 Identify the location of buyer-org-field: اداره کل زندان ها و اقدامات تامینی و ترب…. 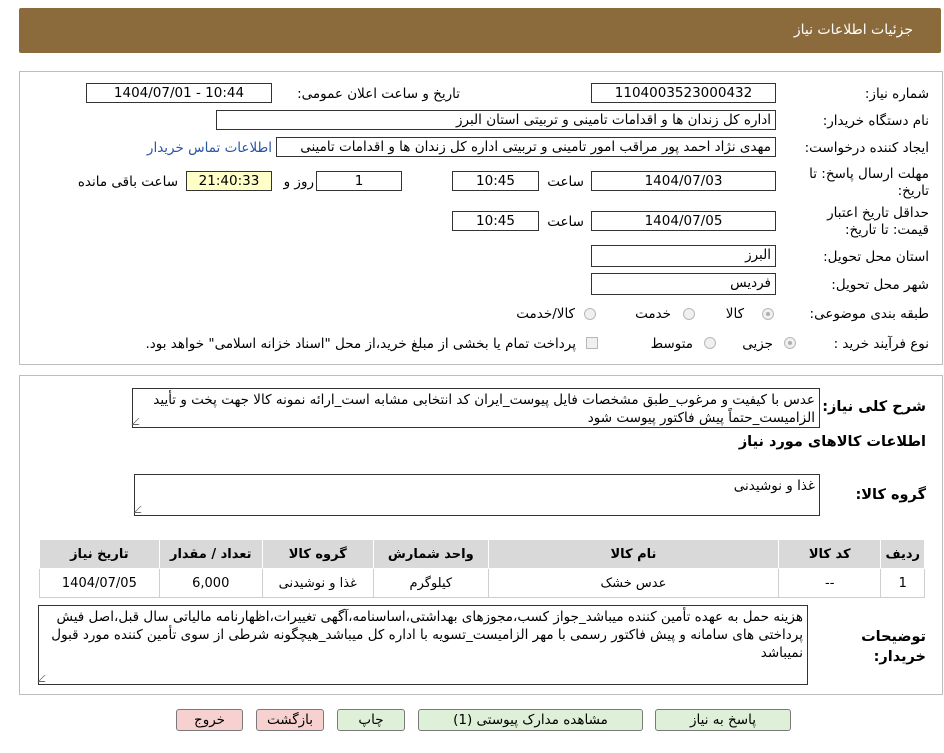
(496, 120).